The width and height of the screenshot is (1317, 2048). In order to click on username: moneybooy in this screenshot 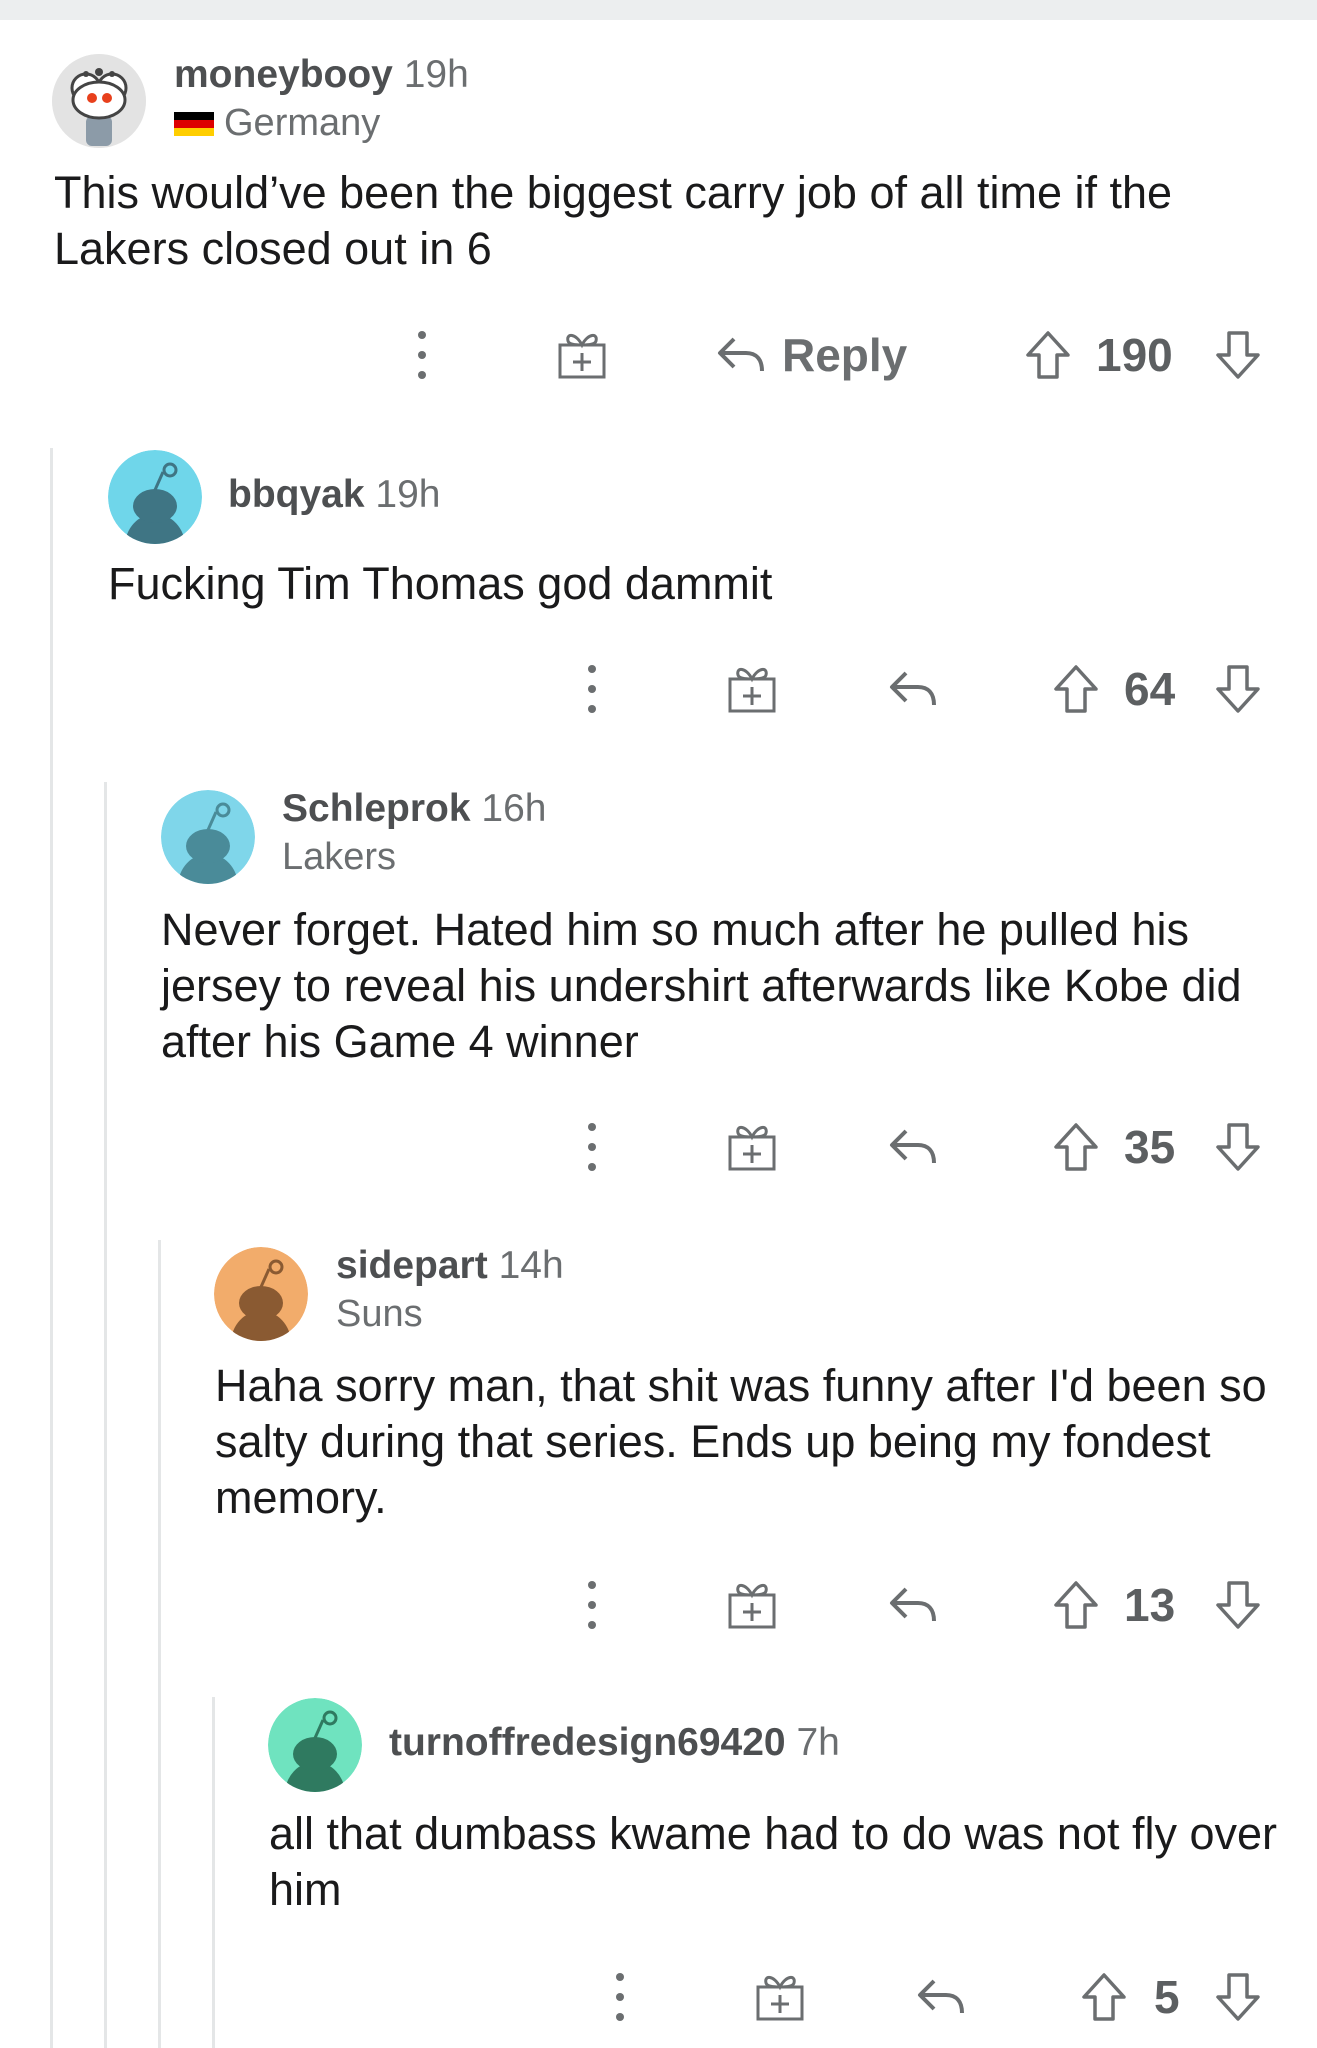, I will do `click(283, 74)`.